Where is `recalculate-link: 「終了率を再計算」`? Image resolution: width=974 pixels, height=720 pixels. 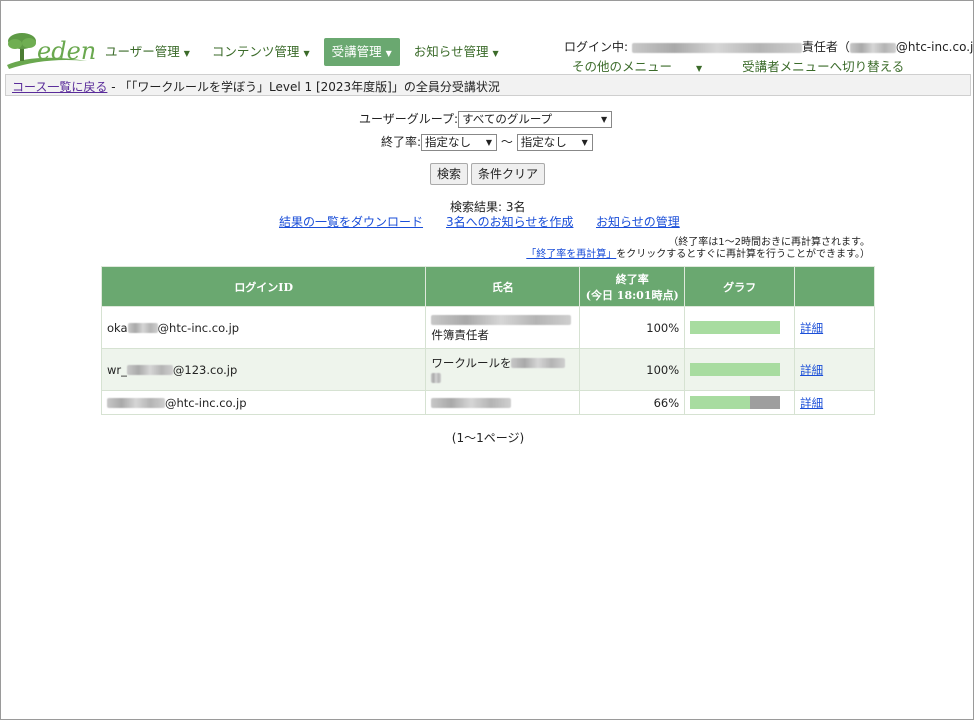
recalculate-link: 「終了率を再計算」 is located at coordinates (571, 254).